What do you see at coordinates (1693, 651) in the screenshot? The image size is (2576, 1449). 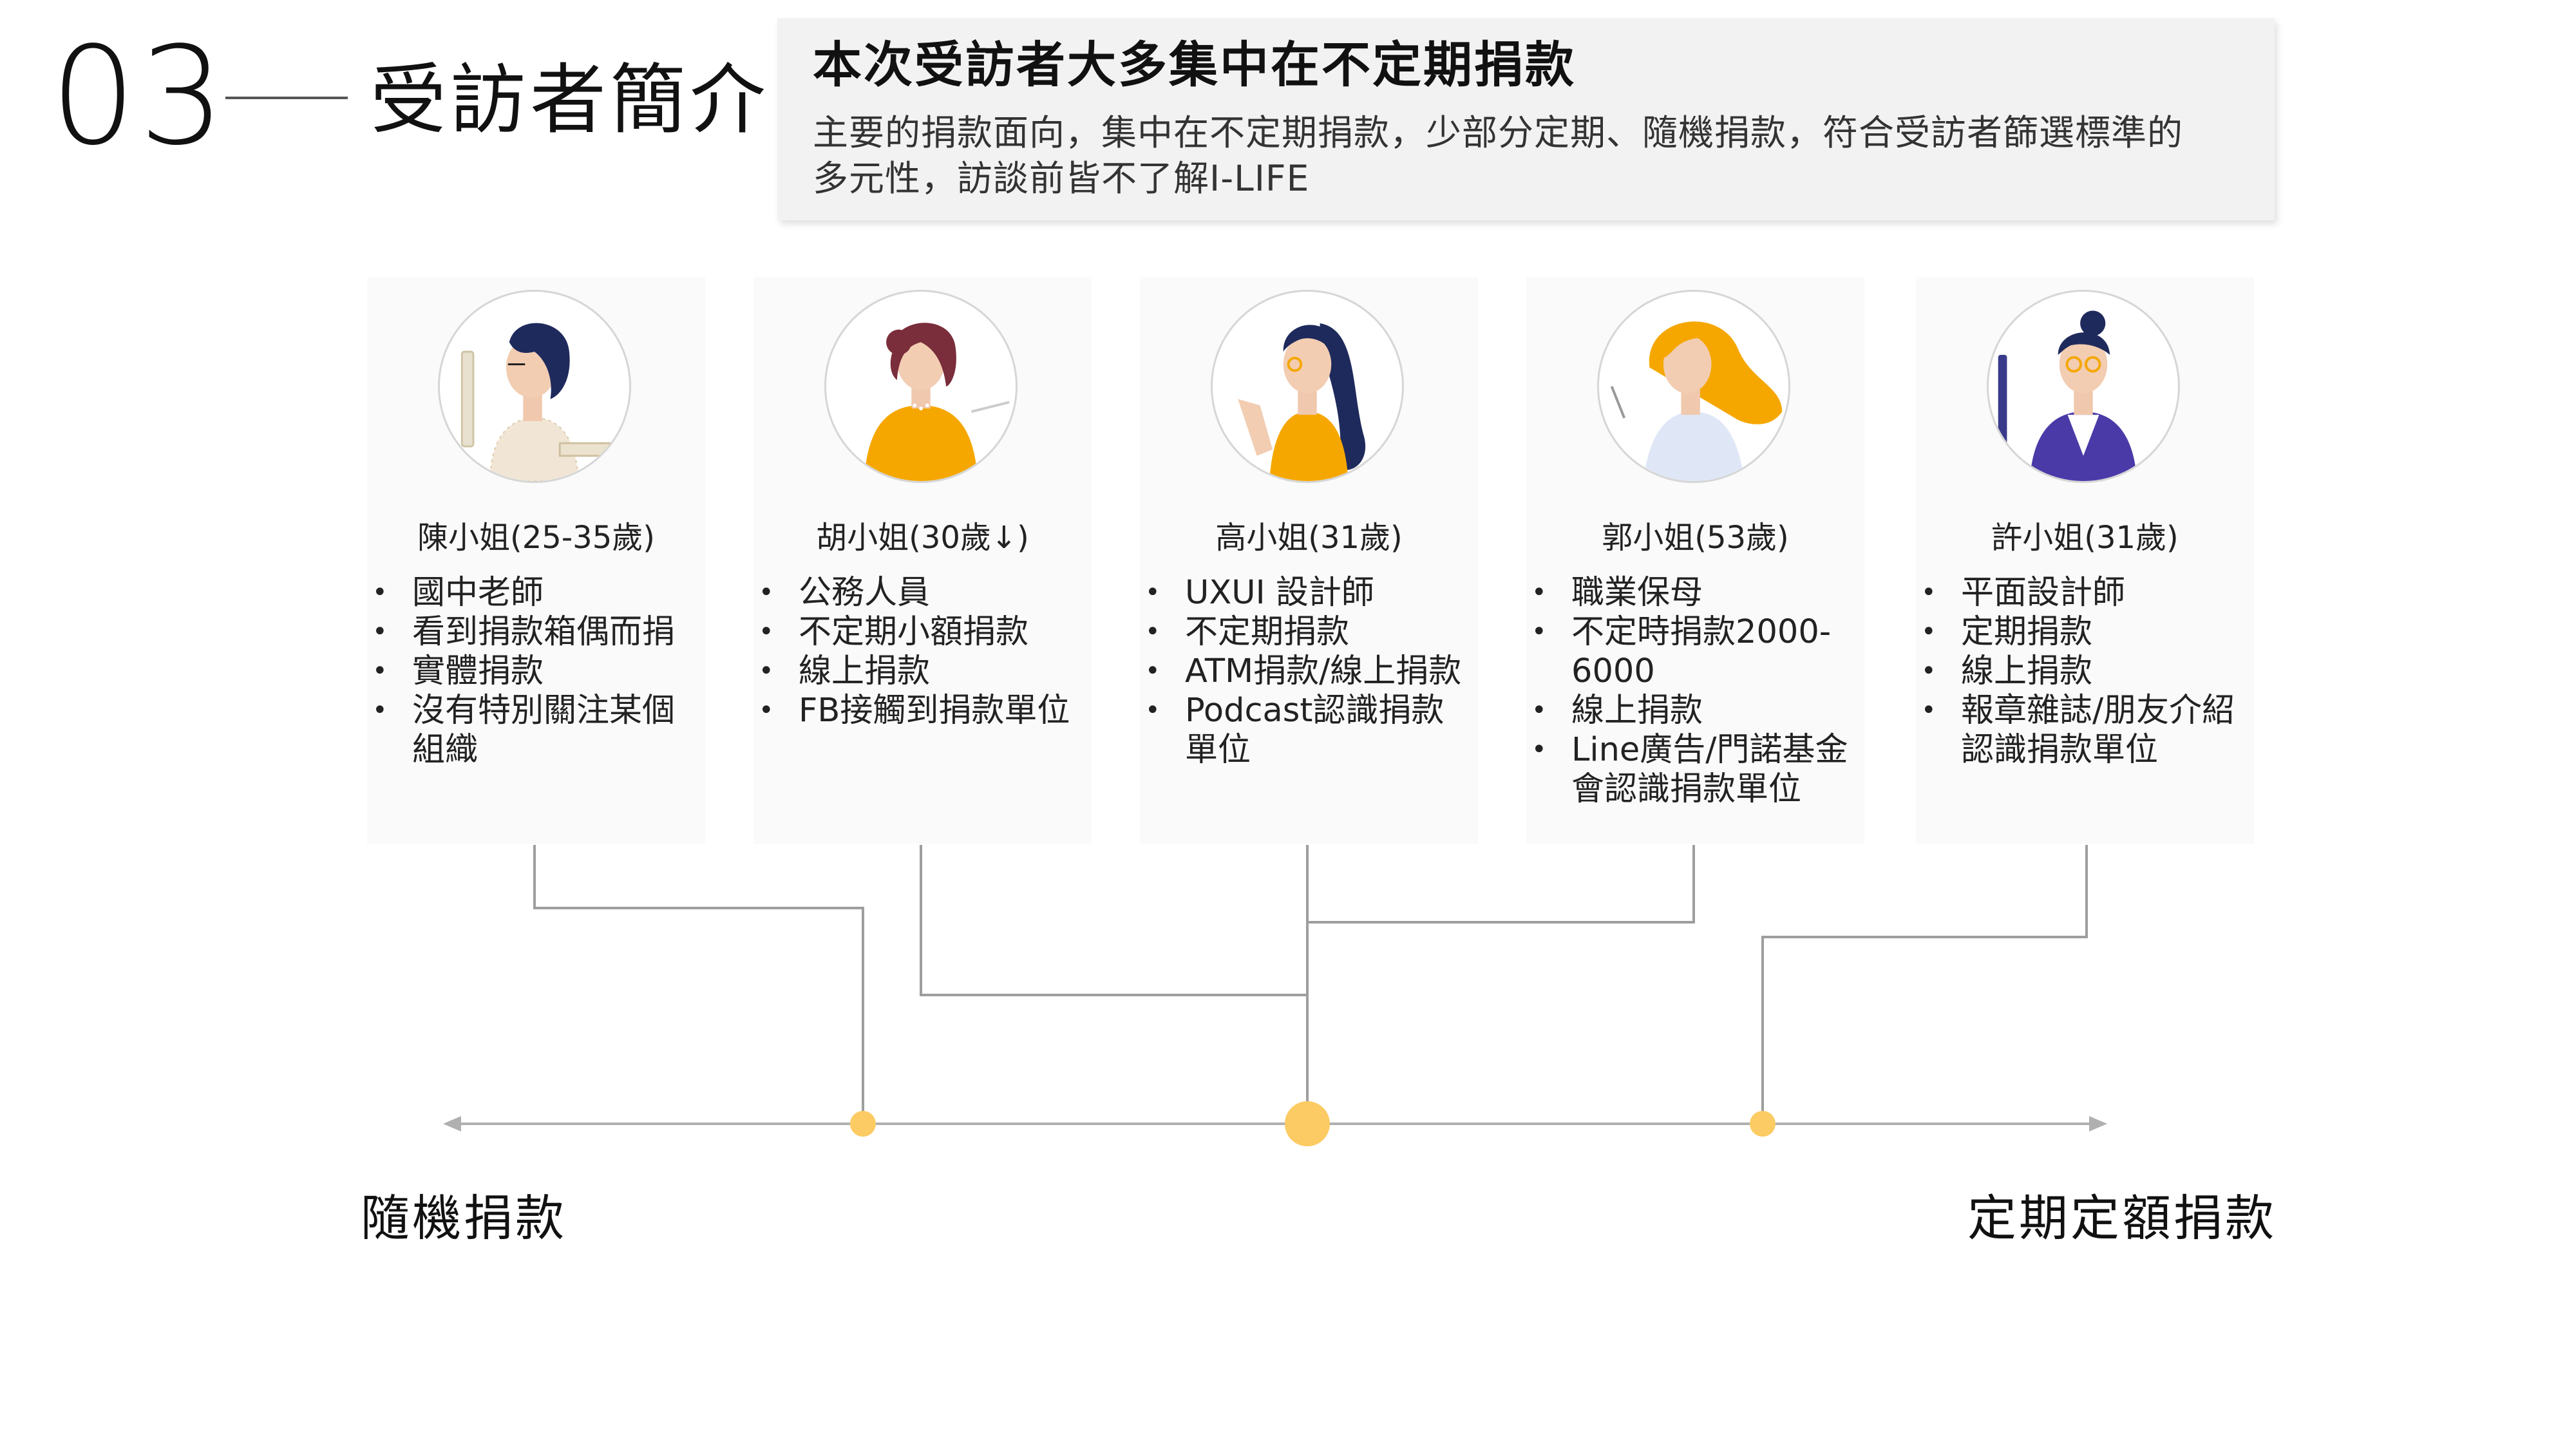 I see `persona-attribute: 不定時捐款2000-6000` at bounding box center [1693, 651].